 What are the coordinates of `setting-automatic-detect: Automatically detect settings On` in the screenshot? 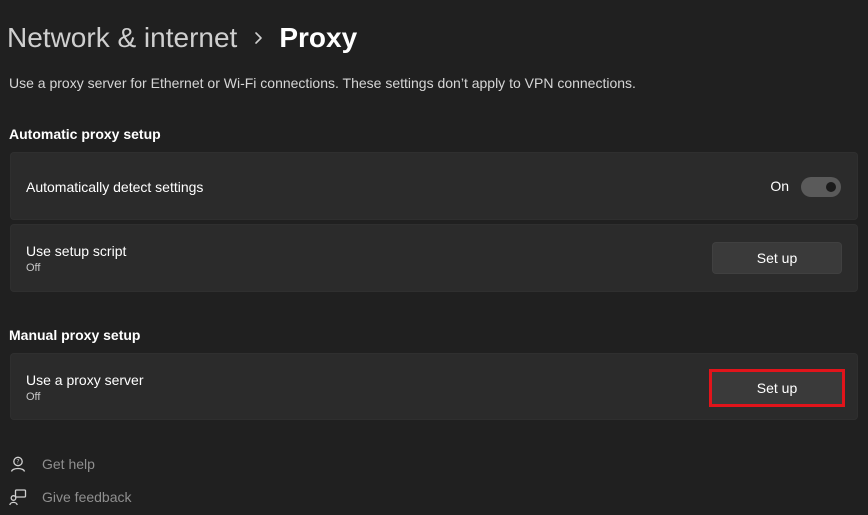 It's located at (434, 186).